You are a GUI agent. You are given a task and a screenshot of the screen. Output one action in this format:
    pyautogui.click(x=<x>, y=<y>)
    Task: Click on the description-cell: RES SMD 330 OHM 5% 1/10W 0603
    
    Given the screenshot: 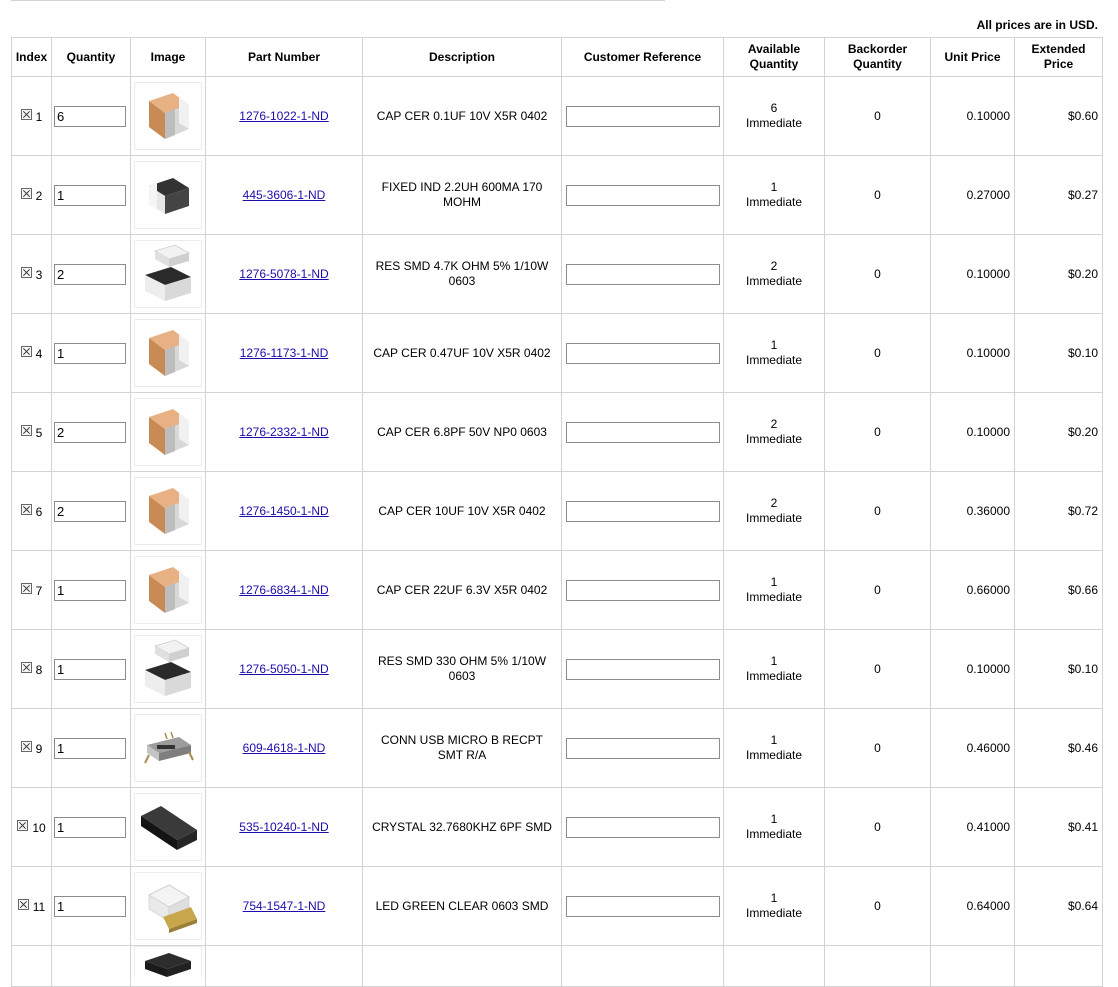 What is the action you would take?
    pyautogui.click(x=462, y=669)
    